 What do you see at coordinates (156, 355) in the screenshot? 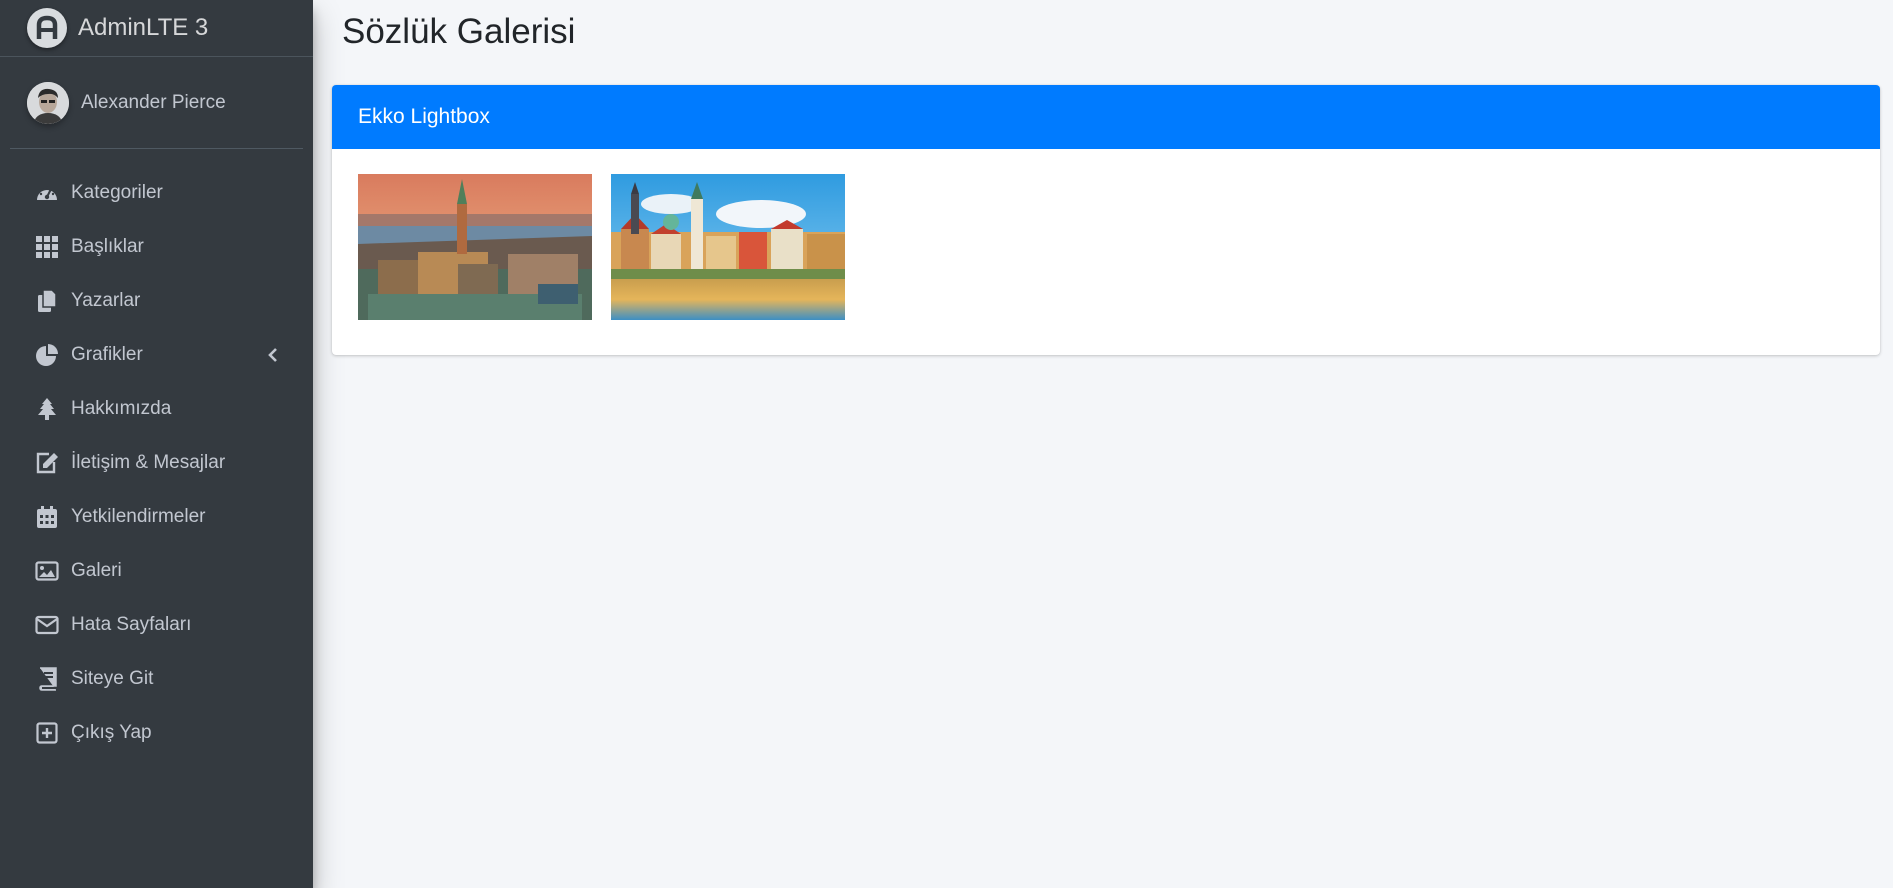
I see `sidebar-item-grafikler: Grafikler` at bounding box center [156, 355].